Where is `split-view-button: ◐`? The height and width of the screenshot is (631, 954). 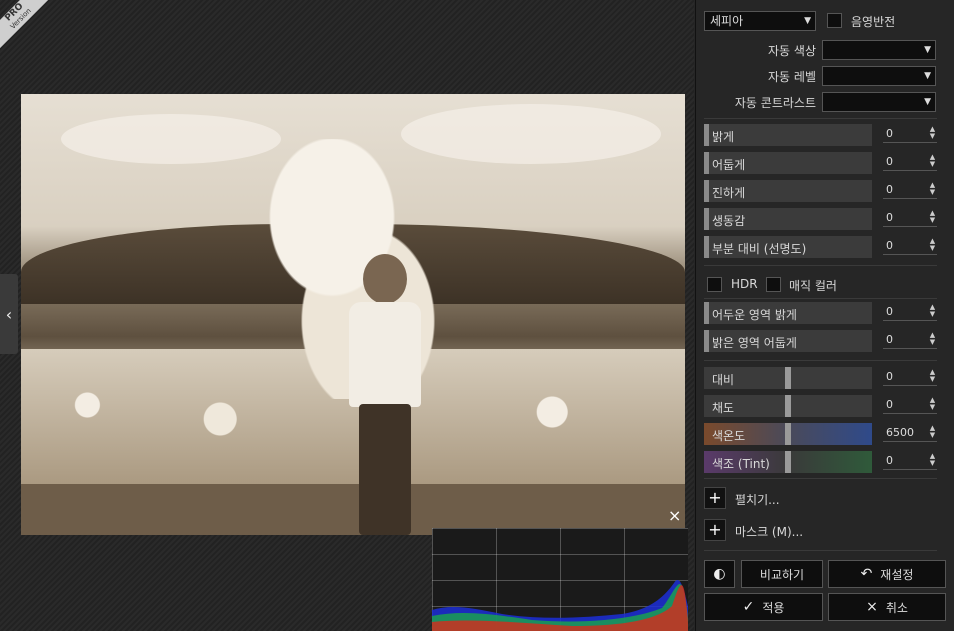
split-view-button: ◐ is located at coordinates (719, 574).